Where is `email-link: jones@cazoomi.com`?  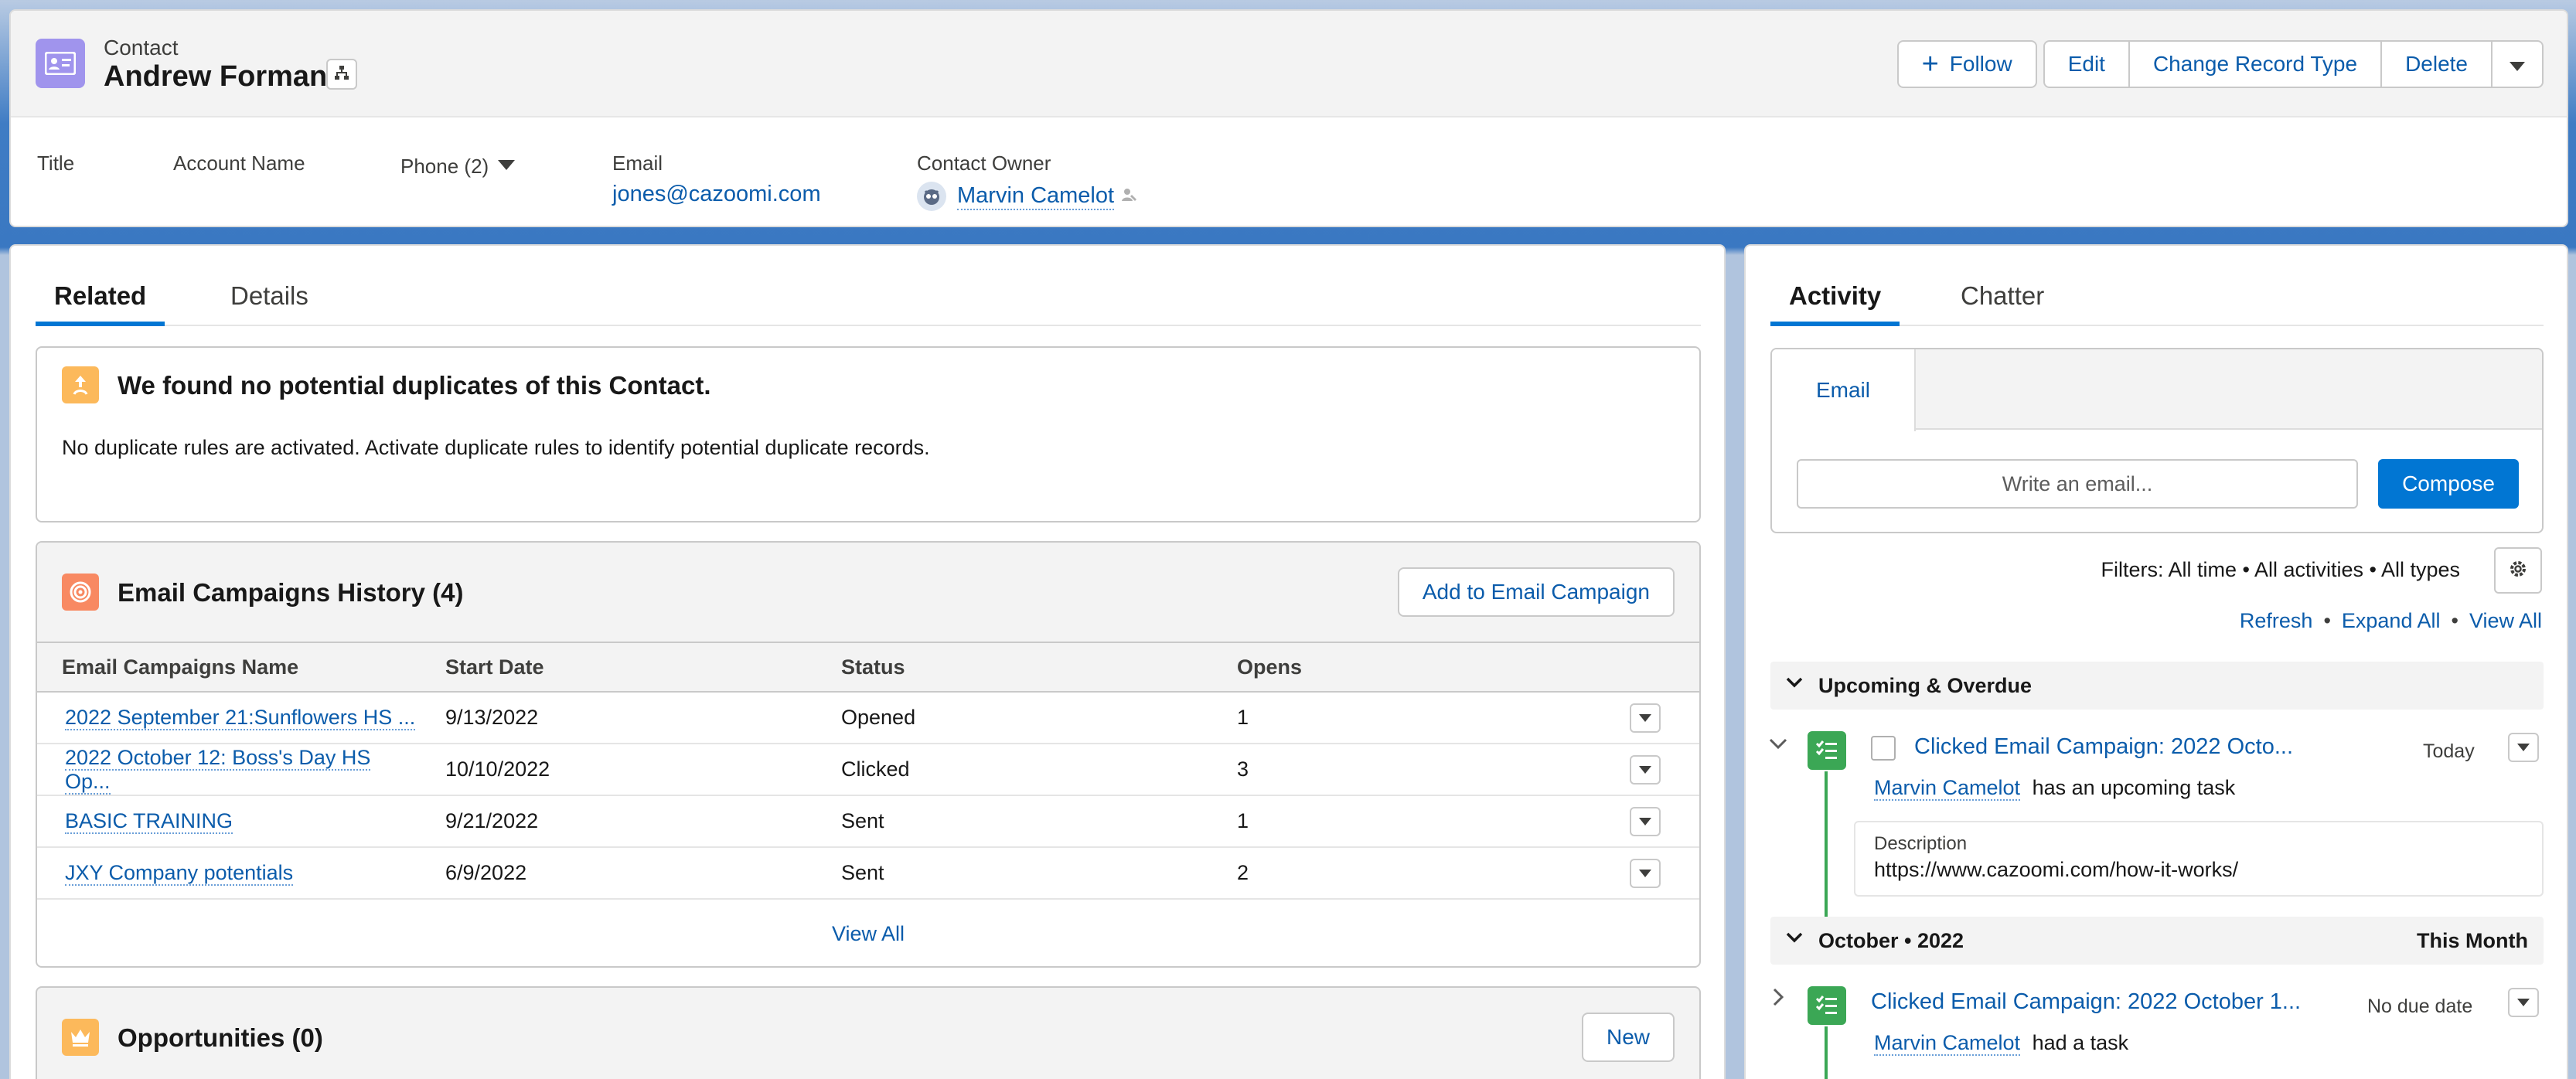 email-link: jones@cazoomi.com is located at coordinates (716, 194).